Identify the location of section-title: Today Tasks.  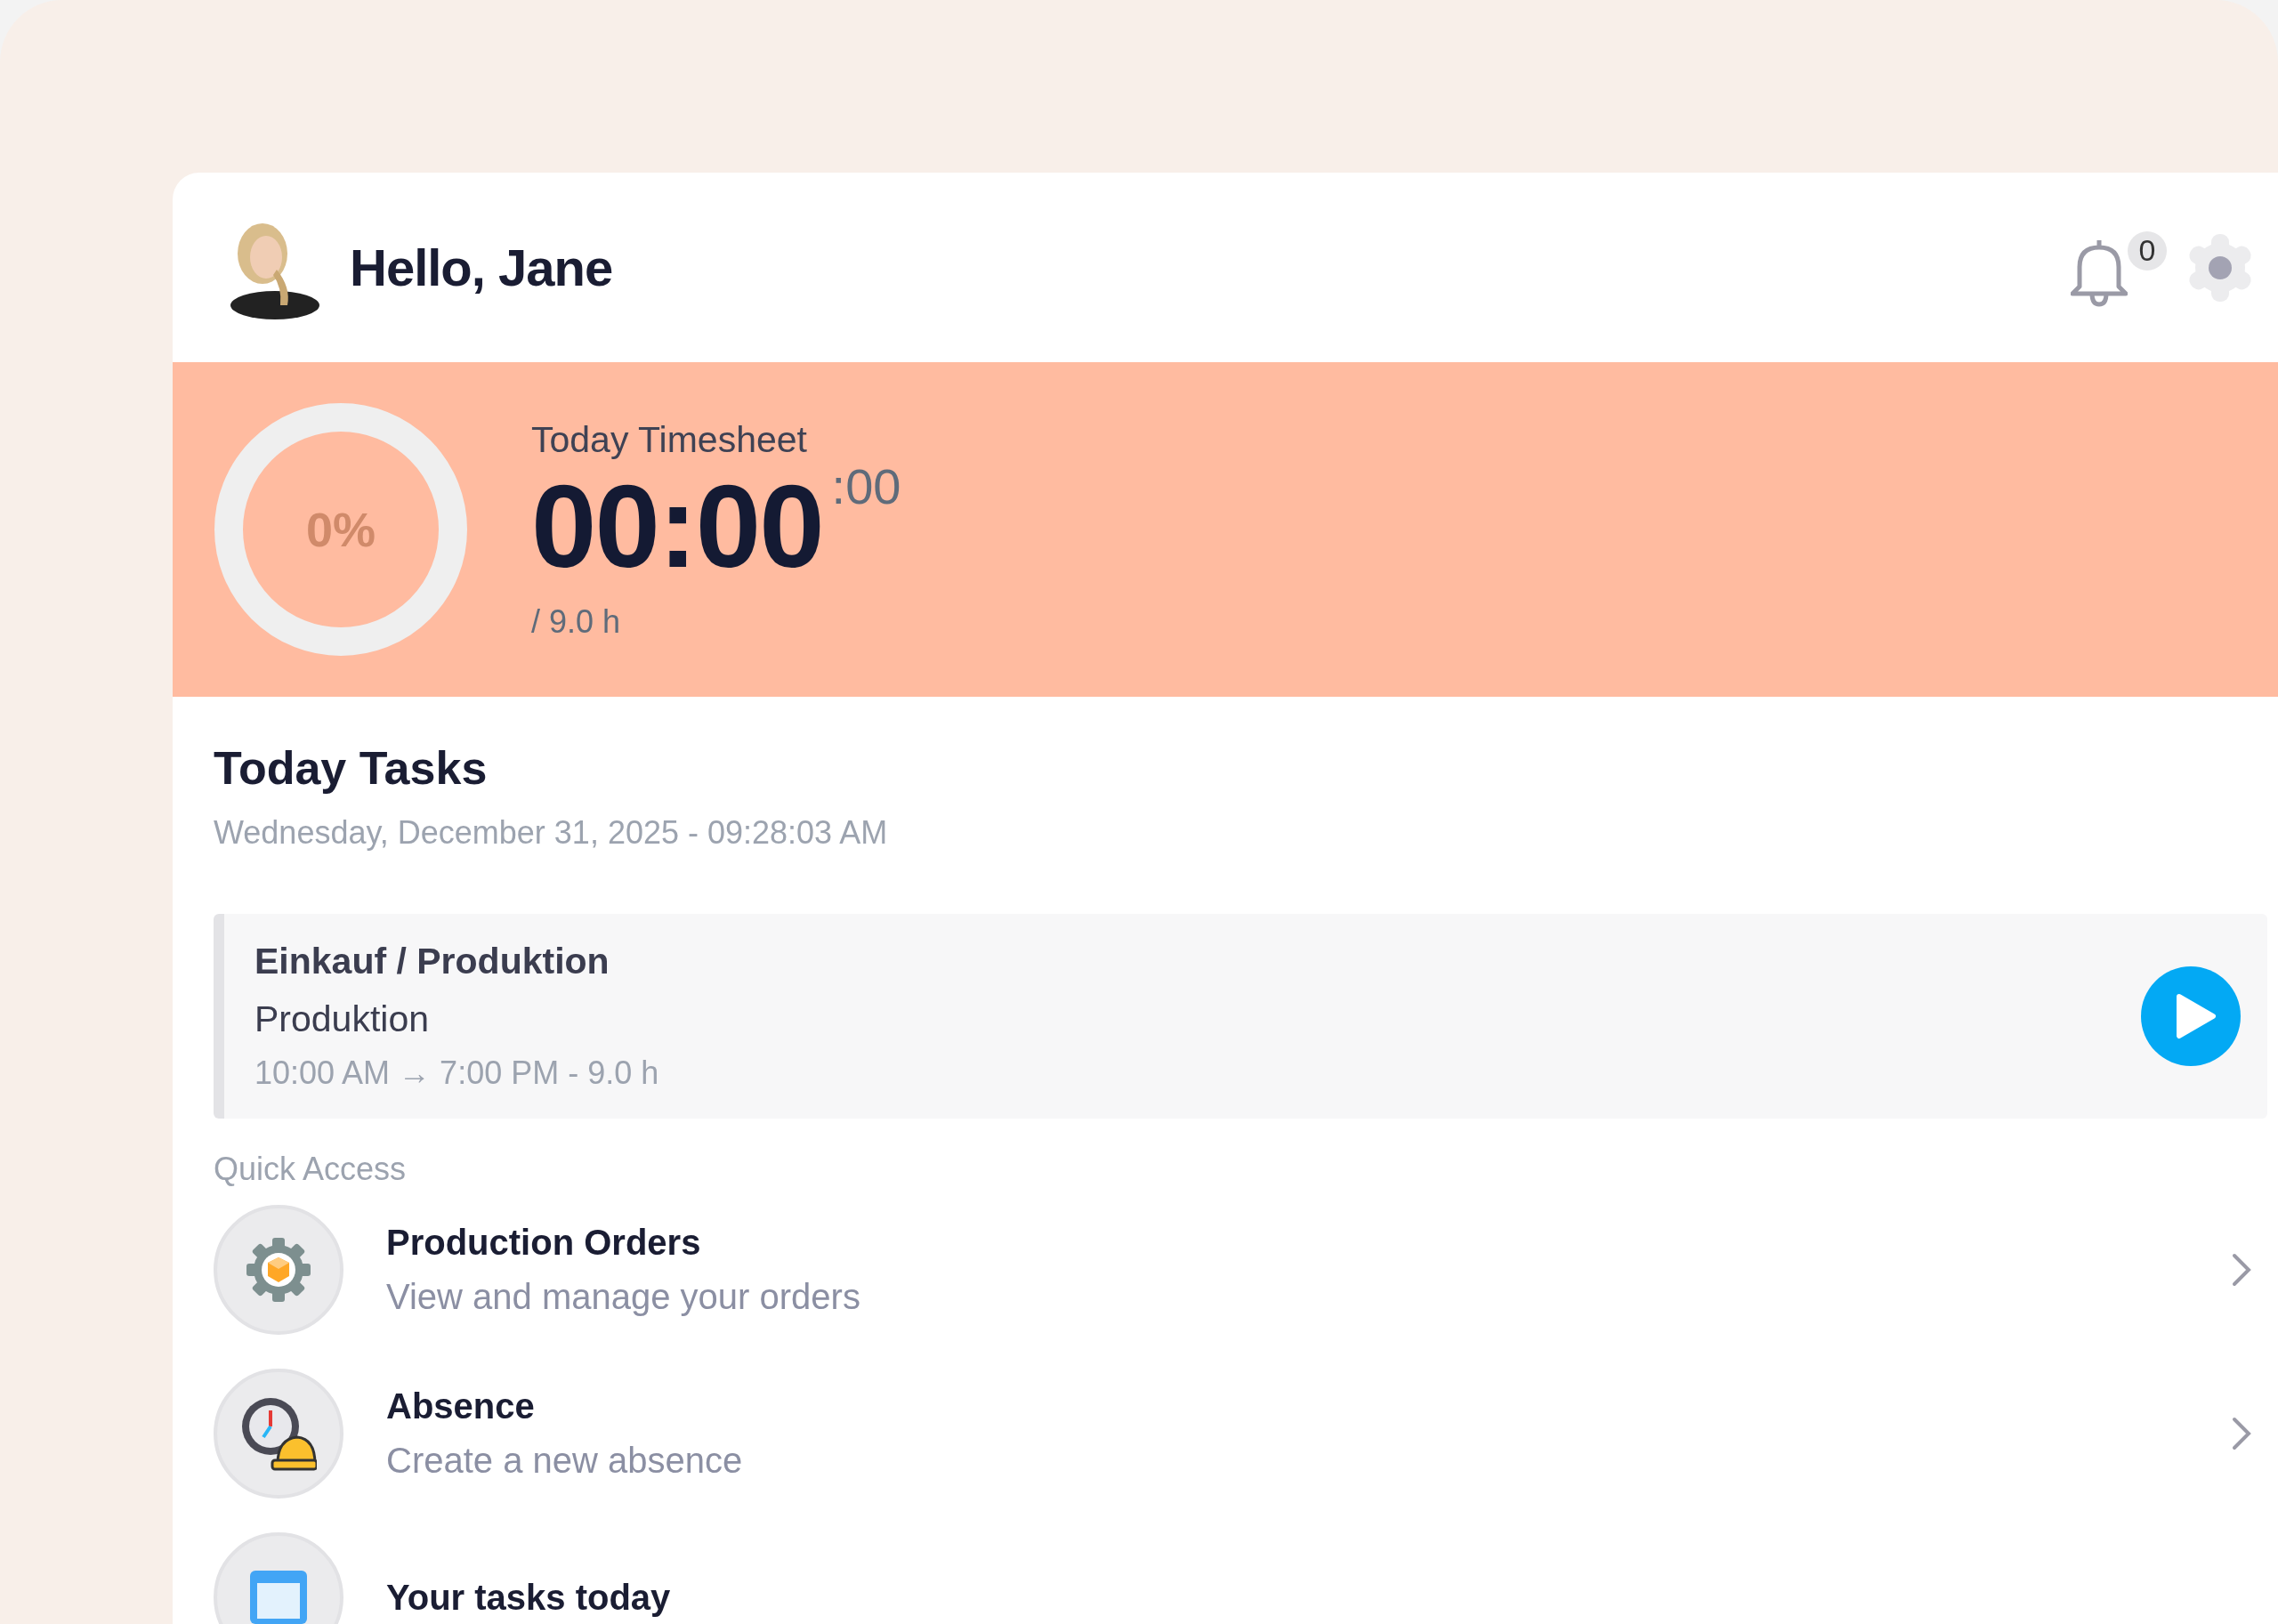
(351, 768).